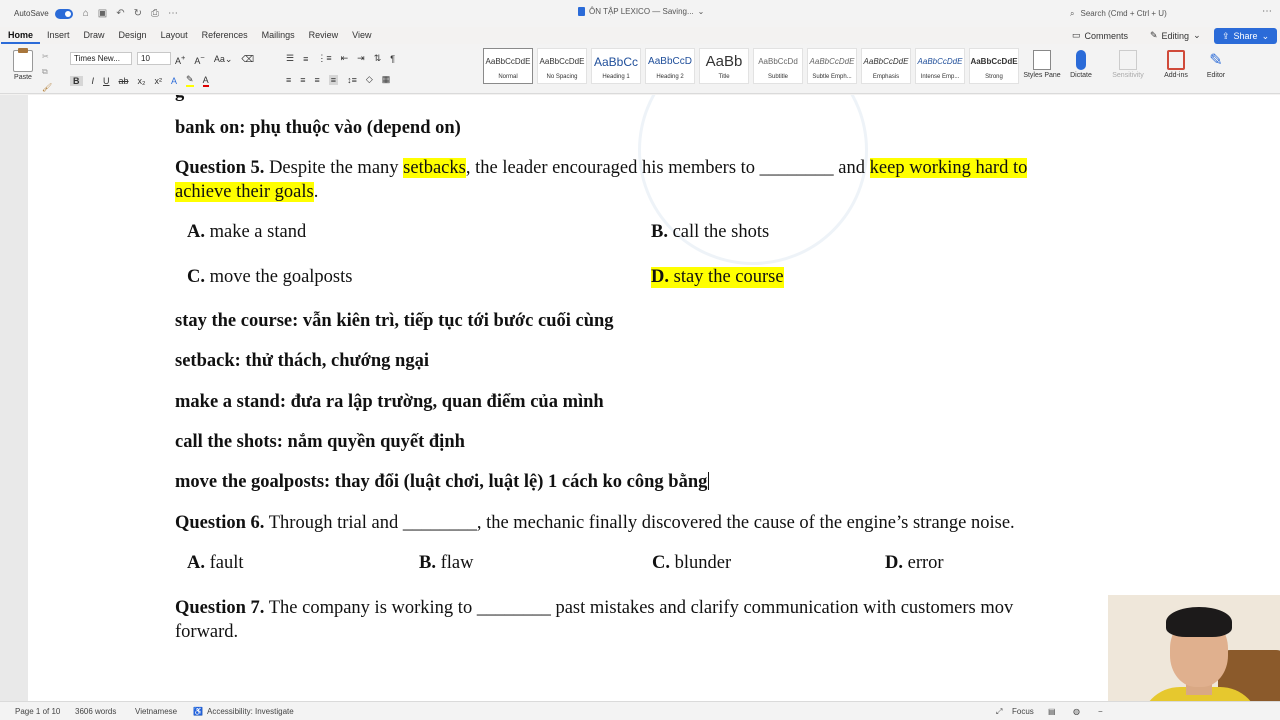  I want to click on tab-references: References, so click(225, 35).